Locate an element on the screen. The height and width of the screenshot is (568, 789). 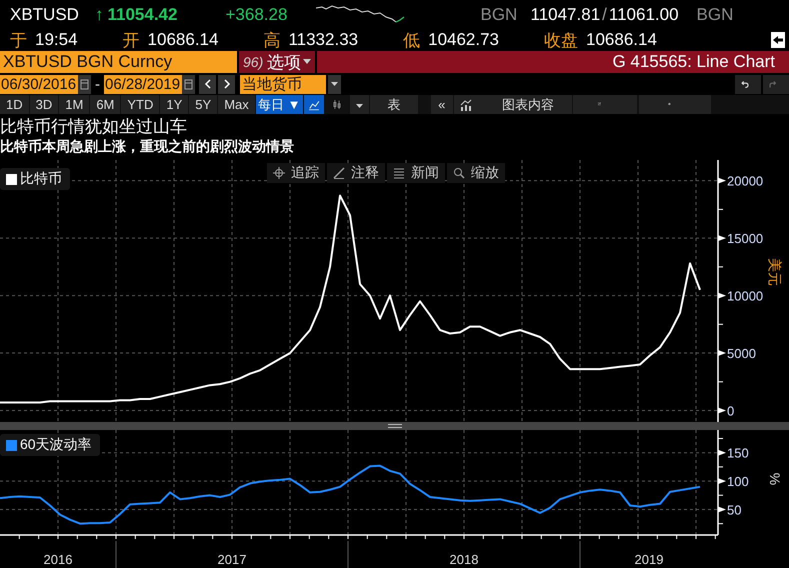
period-button: 5Y is located at coordinates (203, 104).